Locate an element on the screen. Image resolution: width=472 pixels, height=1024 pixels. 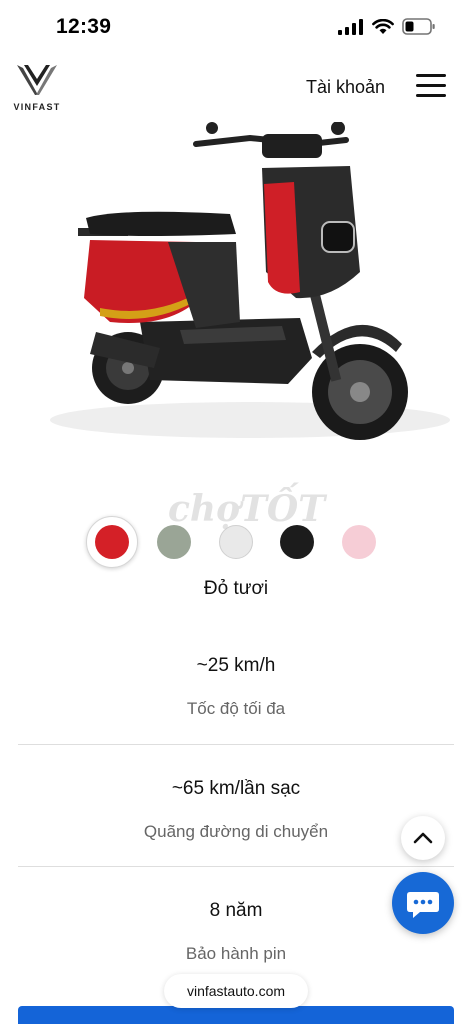
status-icons is located at coordinates (387, 26).